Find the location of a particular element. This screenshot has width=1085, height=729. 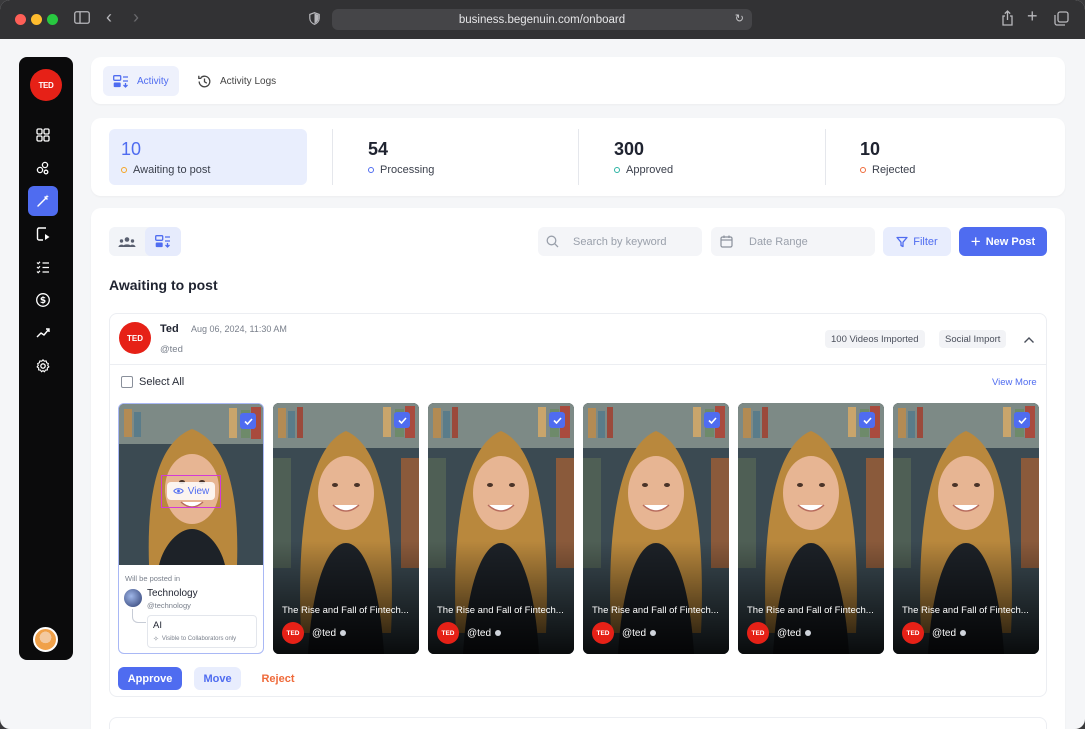

share-icon is located at coordinates (1007, 19).